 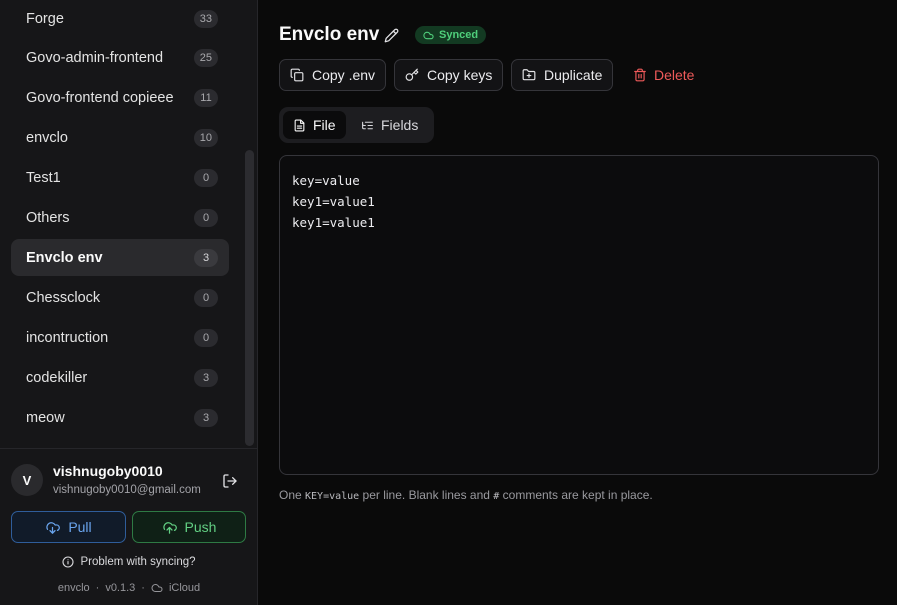 I want to click on env-name: Govo-admin-frontend, so click(x=95, y=57).